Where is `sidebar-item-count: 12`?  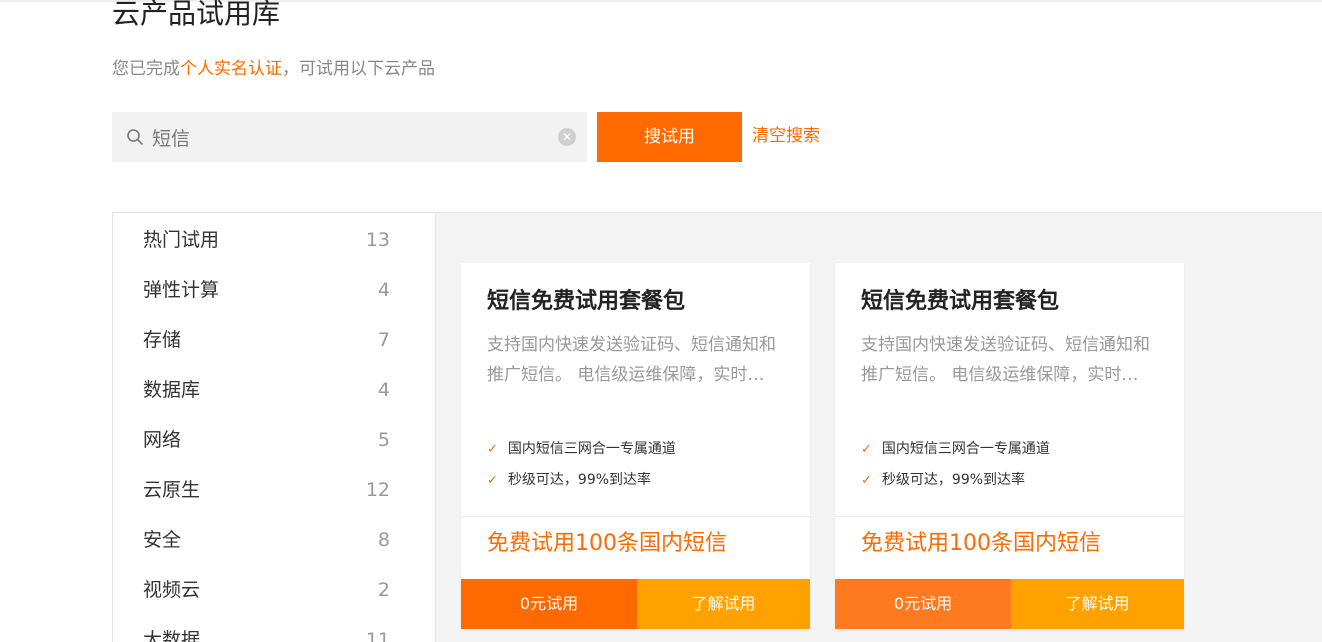
sidebar-item-count: 12 is located at coordinates (377, 490).